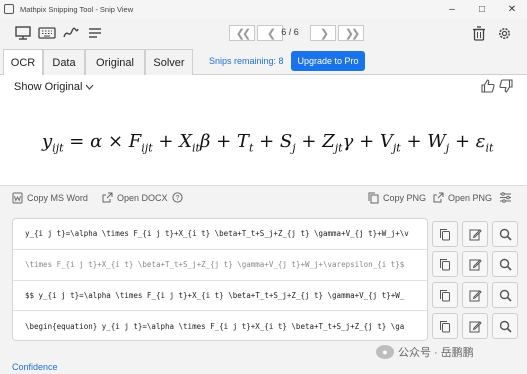 This screenshot has width=527, height=374. I want to click on tab-solver: Solver, so click(169, 62).